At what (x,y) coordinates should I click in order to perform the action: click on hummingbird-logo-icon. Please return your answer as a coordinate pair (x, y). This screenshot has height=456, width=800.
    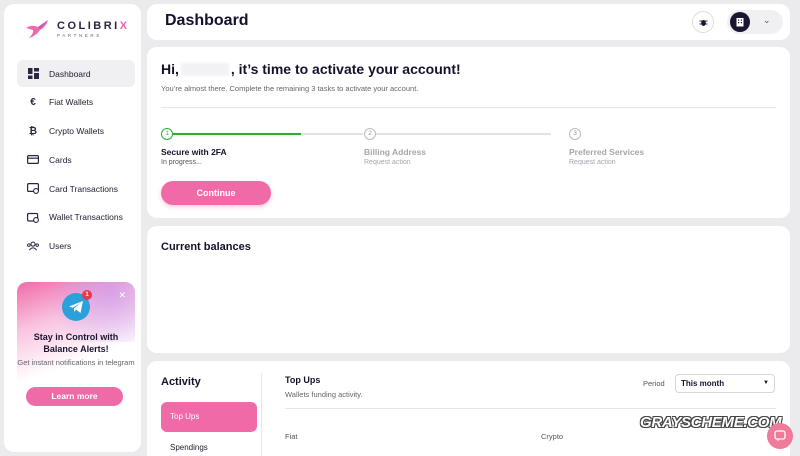
    Looking at the image, I should click on (37, 29).